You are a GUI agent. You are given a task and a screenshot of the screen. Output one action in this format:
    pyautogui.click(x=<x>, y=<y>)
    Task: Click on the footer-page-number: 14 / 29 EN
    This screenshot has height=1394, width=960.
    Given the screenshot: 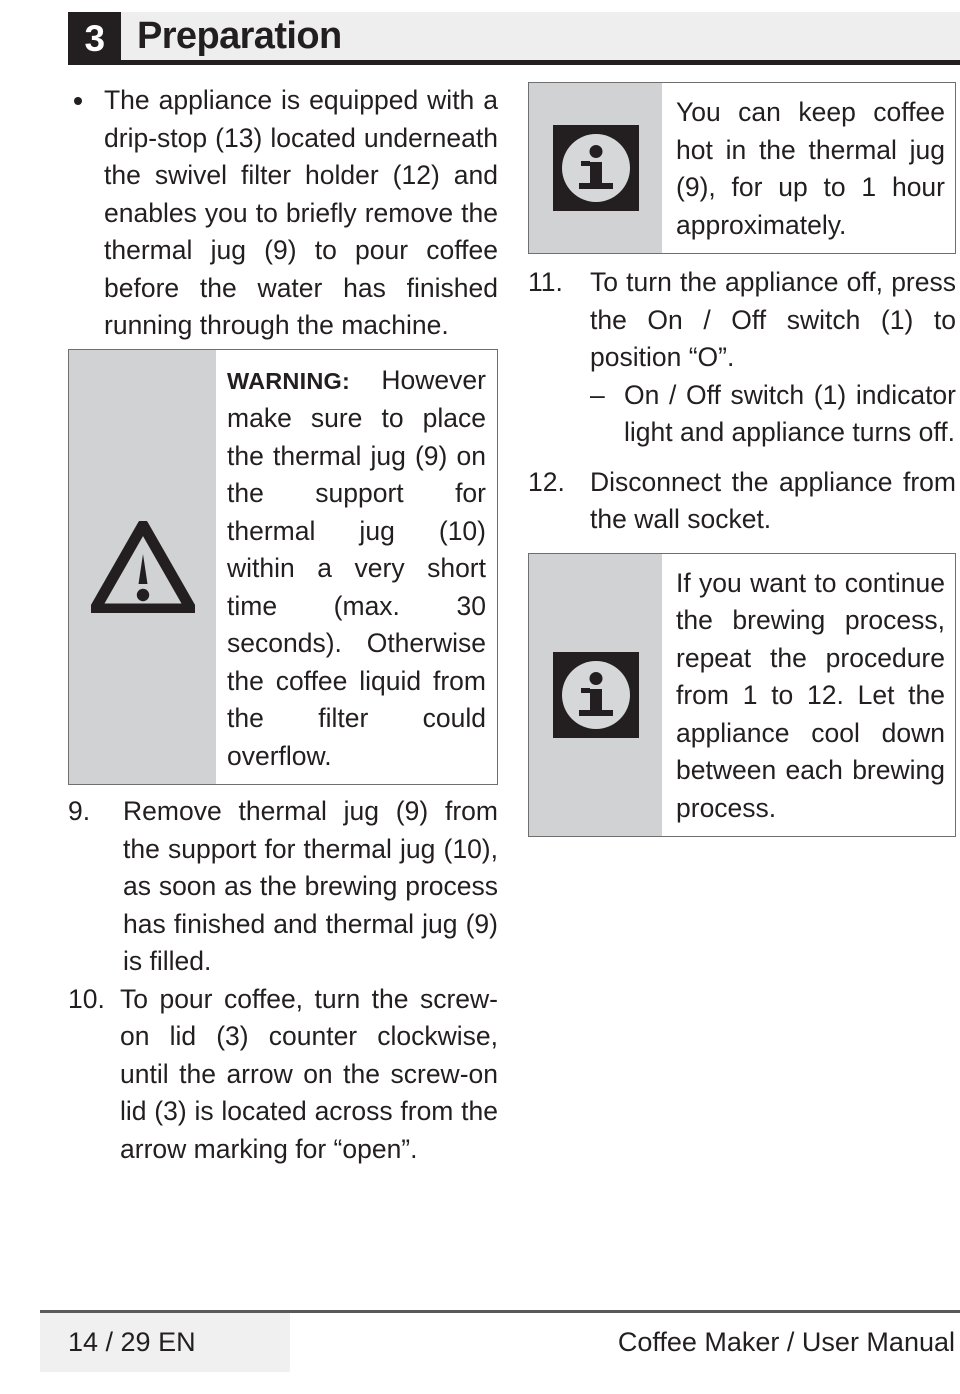 What is the action you would take?
    pyautogui.click(x=132, y=1342)
    